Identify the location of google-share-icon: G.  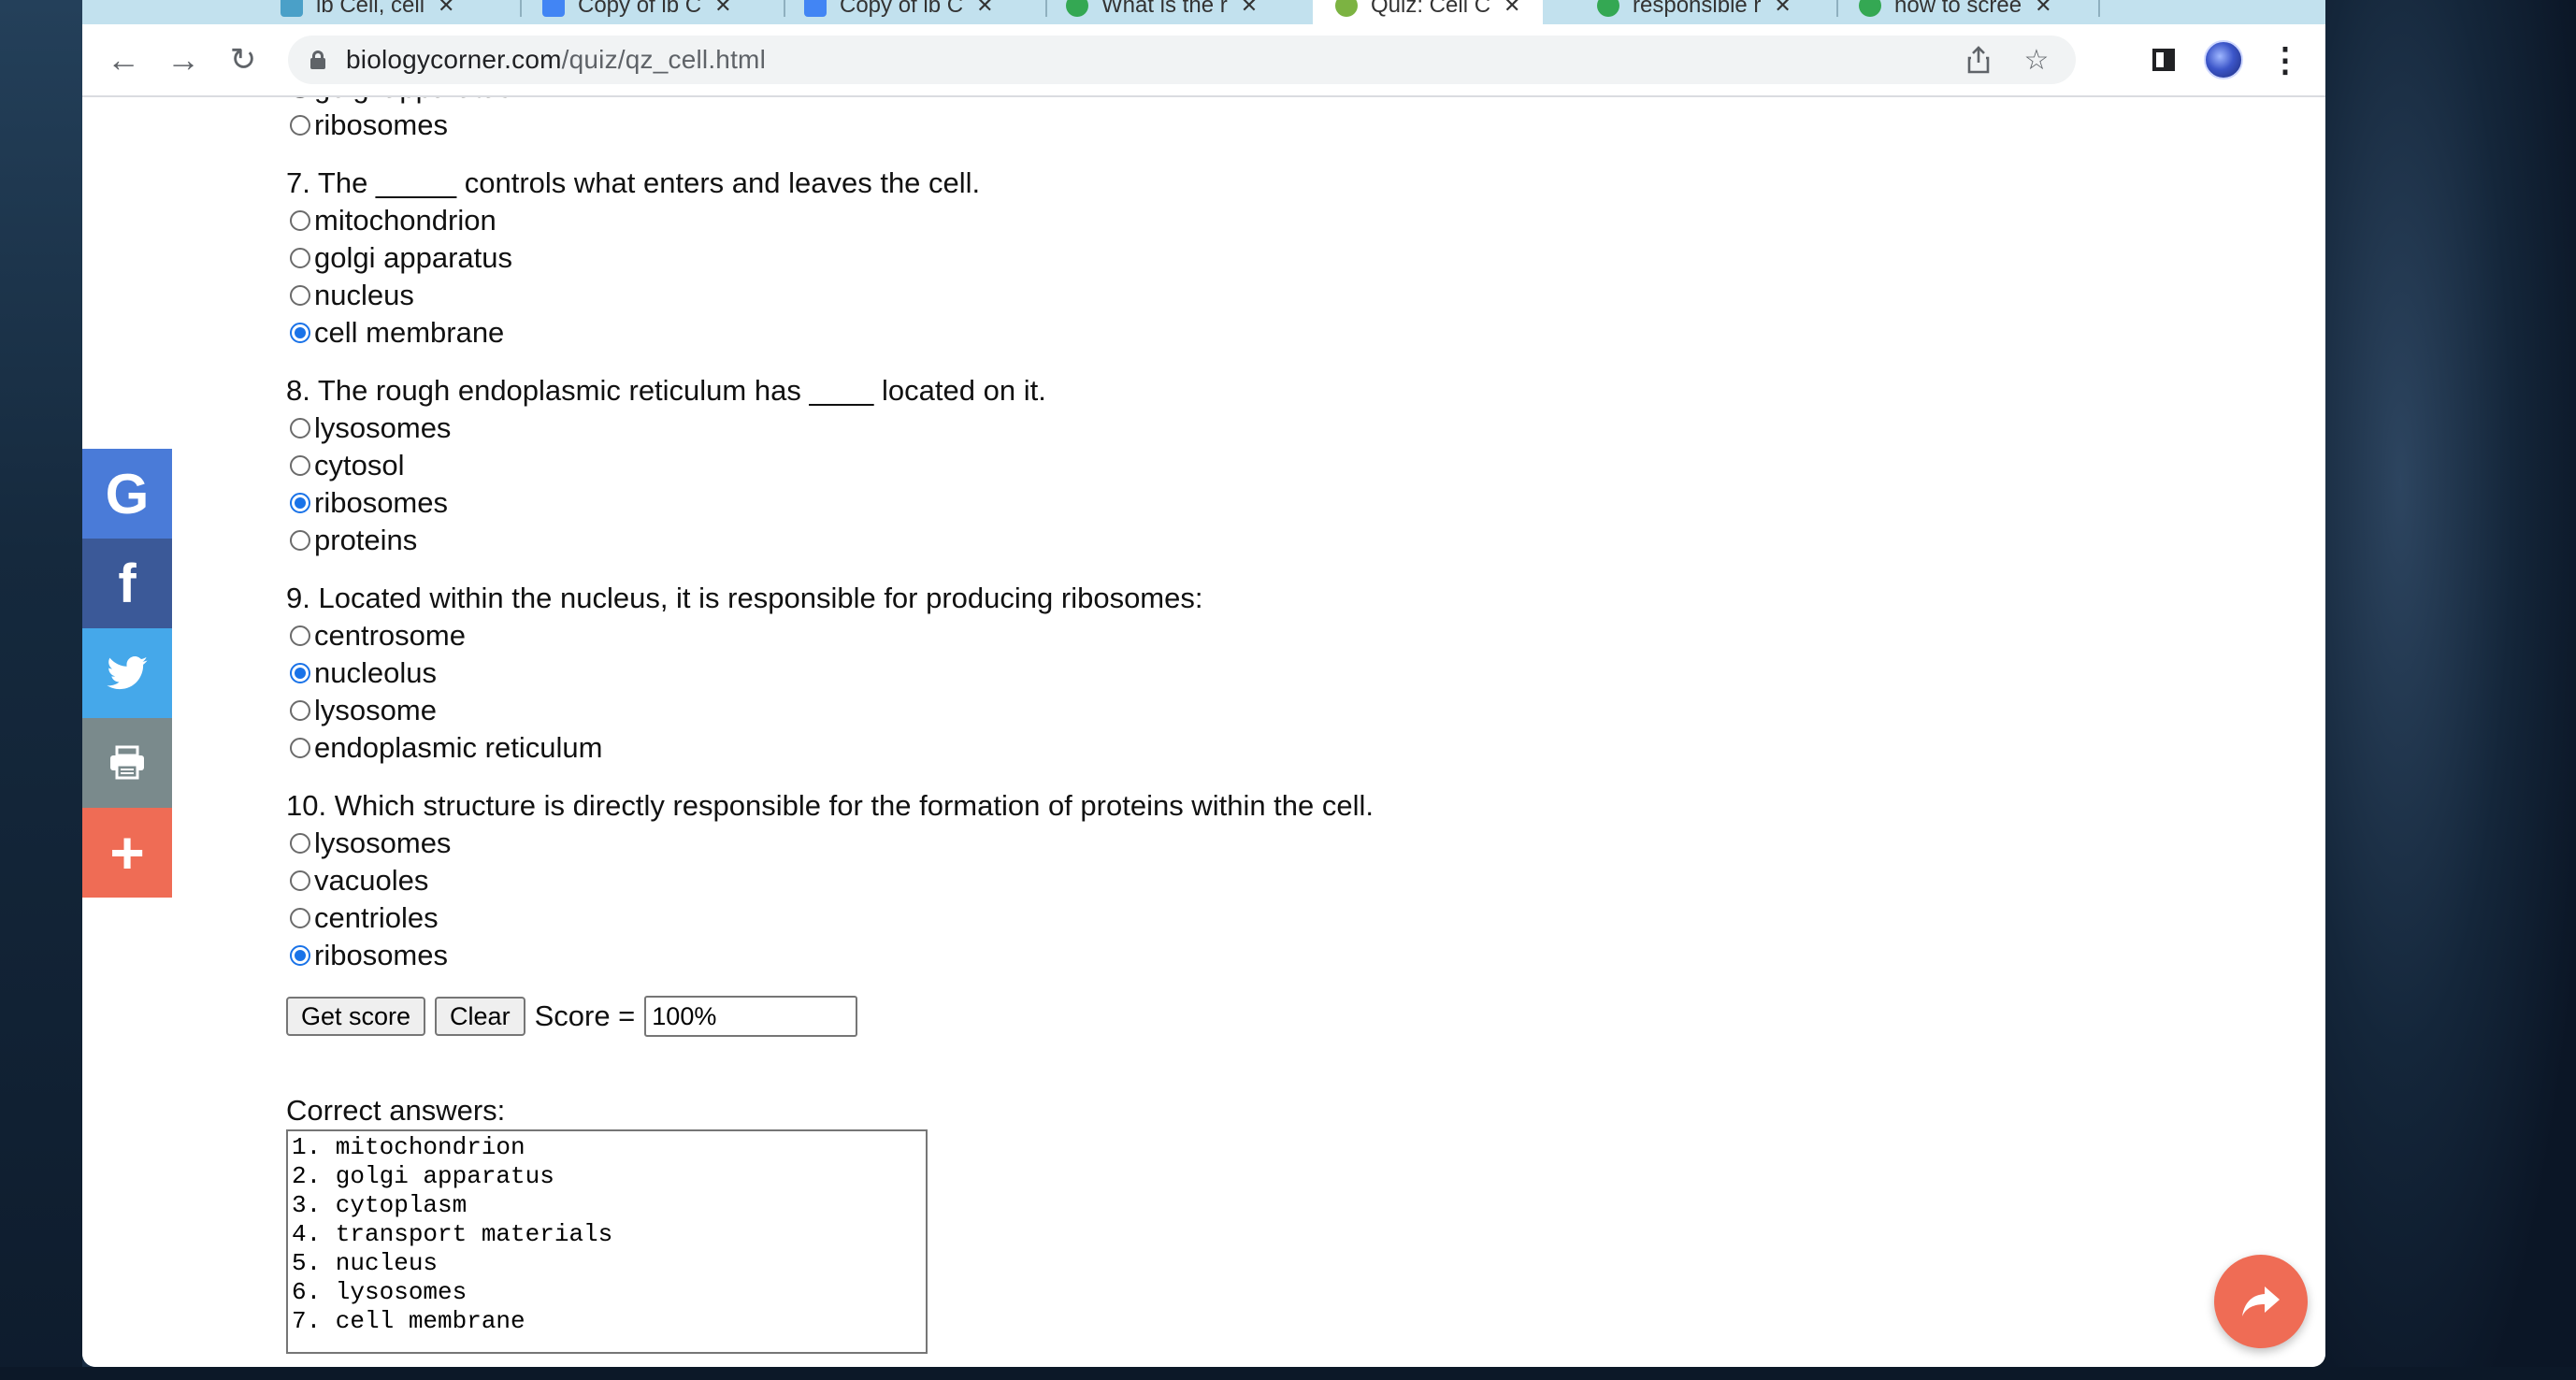
(127, 494).